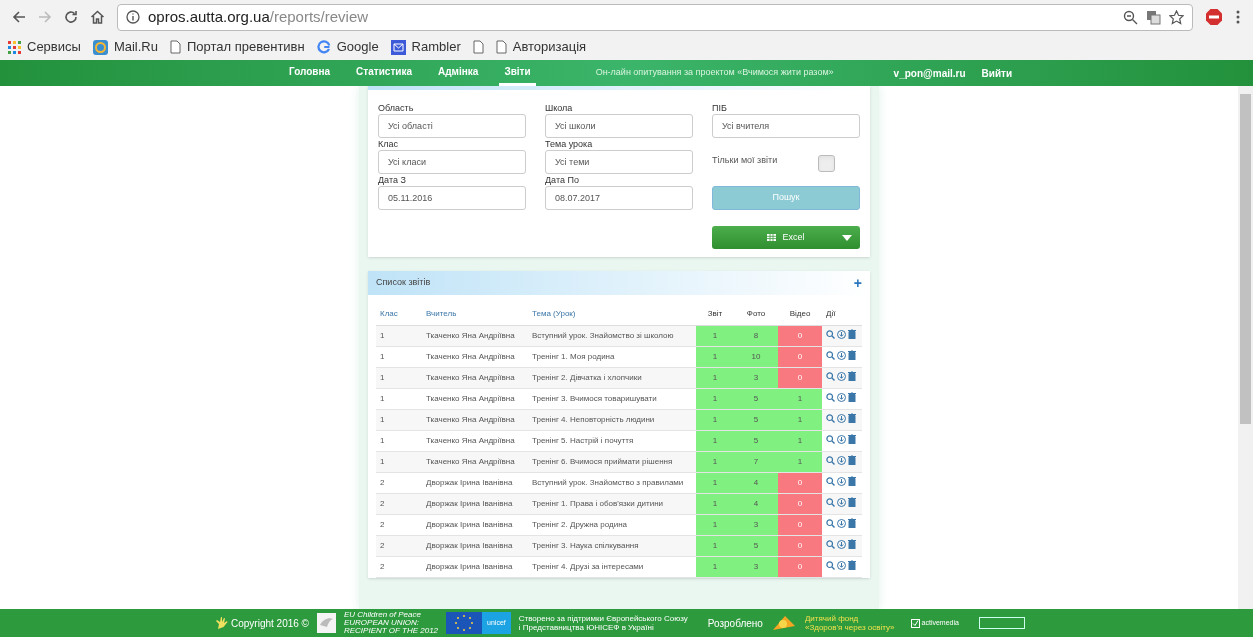 Image resolution: width=1253 pixels, height=637 pixels. Describe the element at coordinates (44, 47) in the screenshot. I see `bookmark: Сервисы` at that location.